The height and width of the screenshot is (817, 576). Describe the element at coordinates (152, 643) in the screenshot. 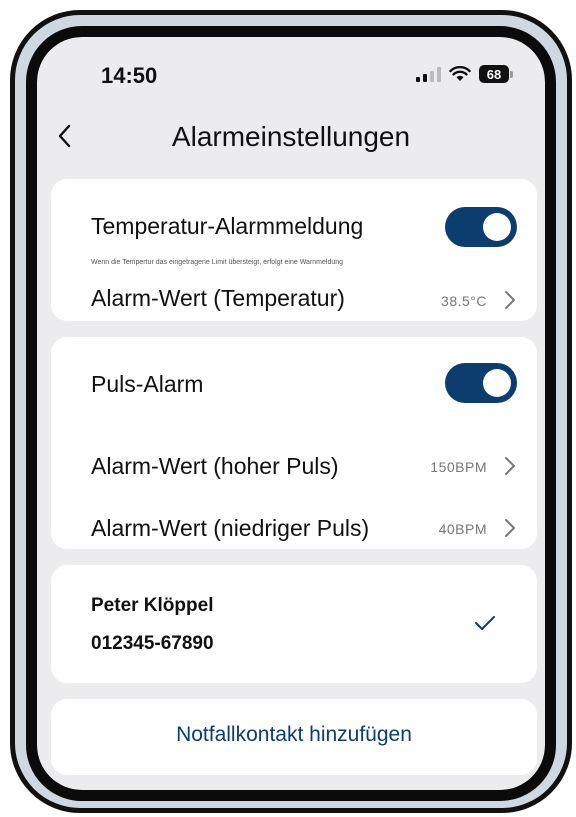

I see `contact-phone: 012345-67890` at that location.